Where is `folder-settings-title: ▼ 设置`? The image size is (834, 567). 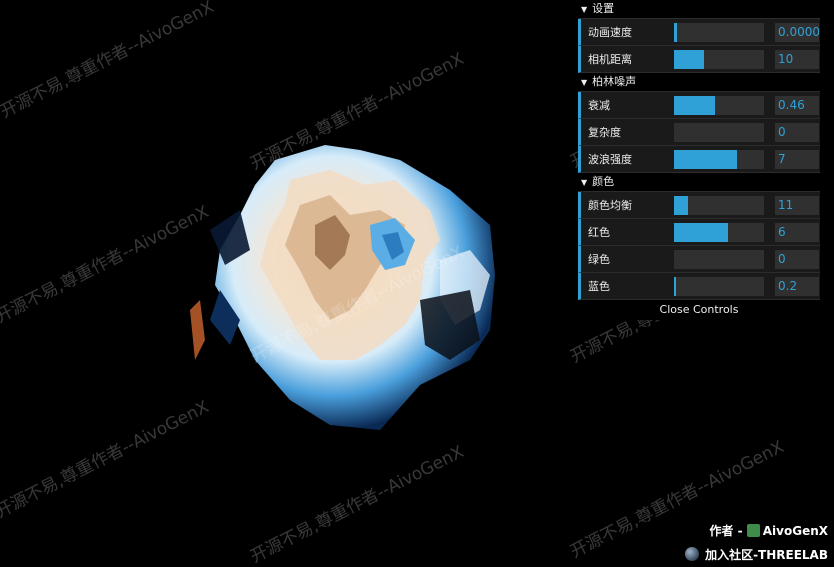 folder-settings-title: ▼ 设置 is located at coordinates (699, 9).